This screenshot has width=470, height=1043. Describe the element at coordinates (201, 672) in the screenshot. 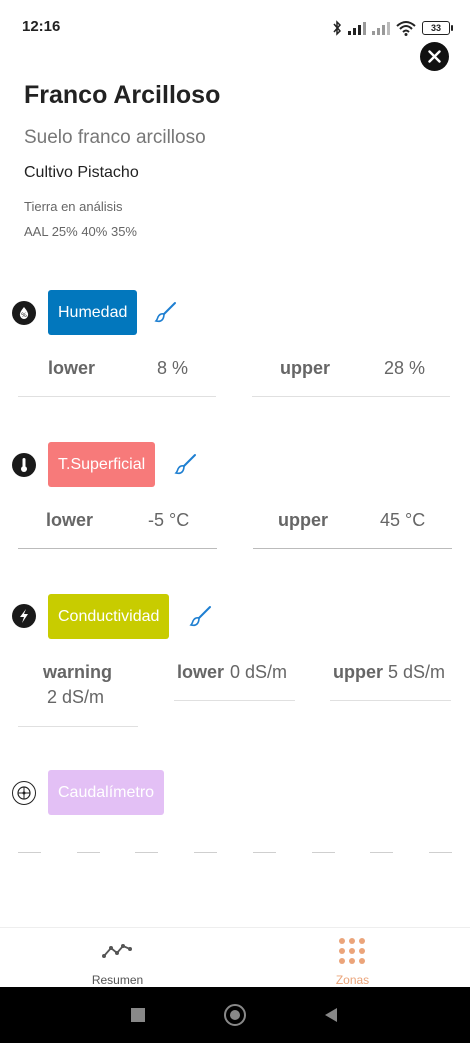

I see `conductividad-lower-label: lower` at that location.